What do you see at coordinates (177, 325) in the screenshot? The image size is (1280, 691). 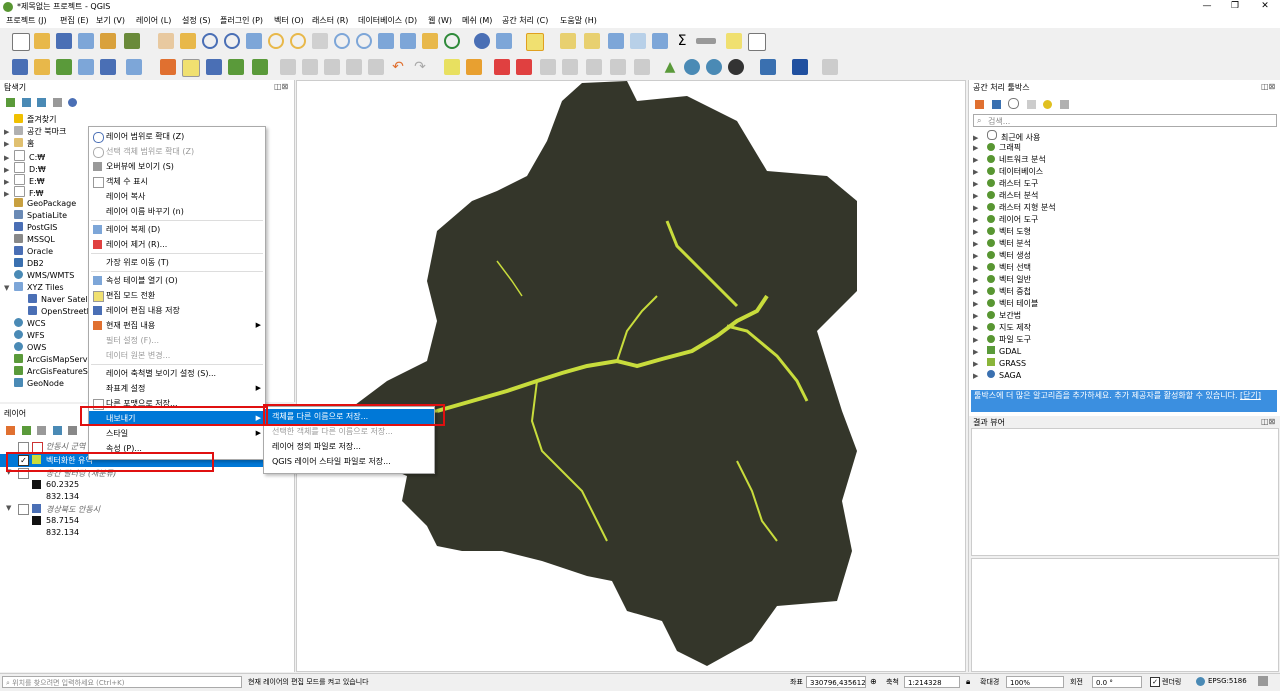 I see `menu-current-edits: 현재 편집 내용 ▶` at bounding box center [177, 325].